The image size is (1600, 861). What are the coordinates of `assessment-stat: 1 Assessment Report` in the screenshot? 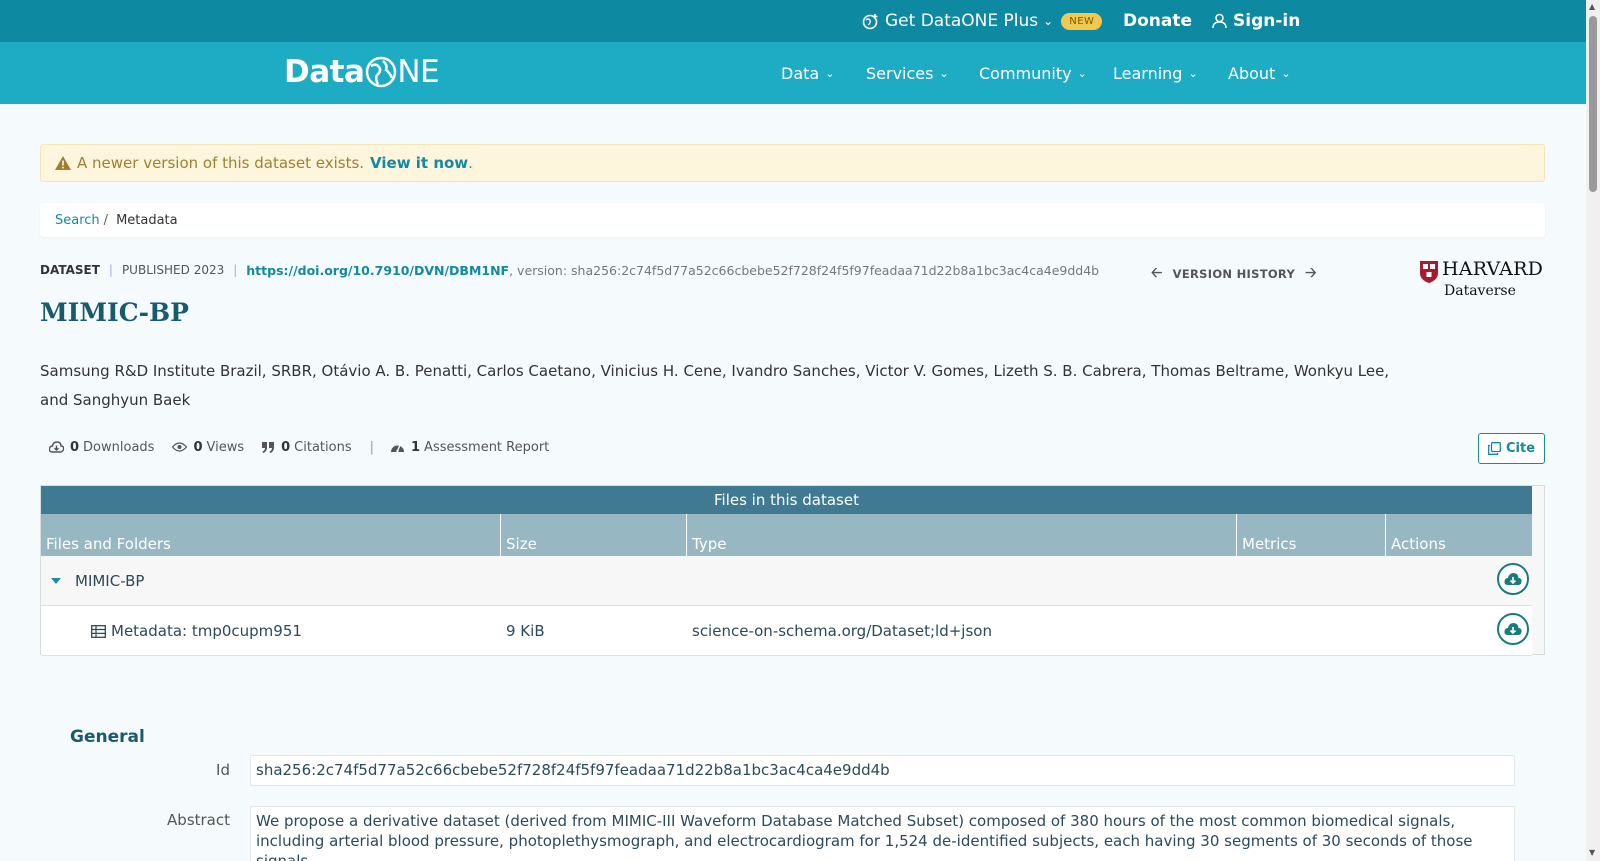 It's located at (469, 447).